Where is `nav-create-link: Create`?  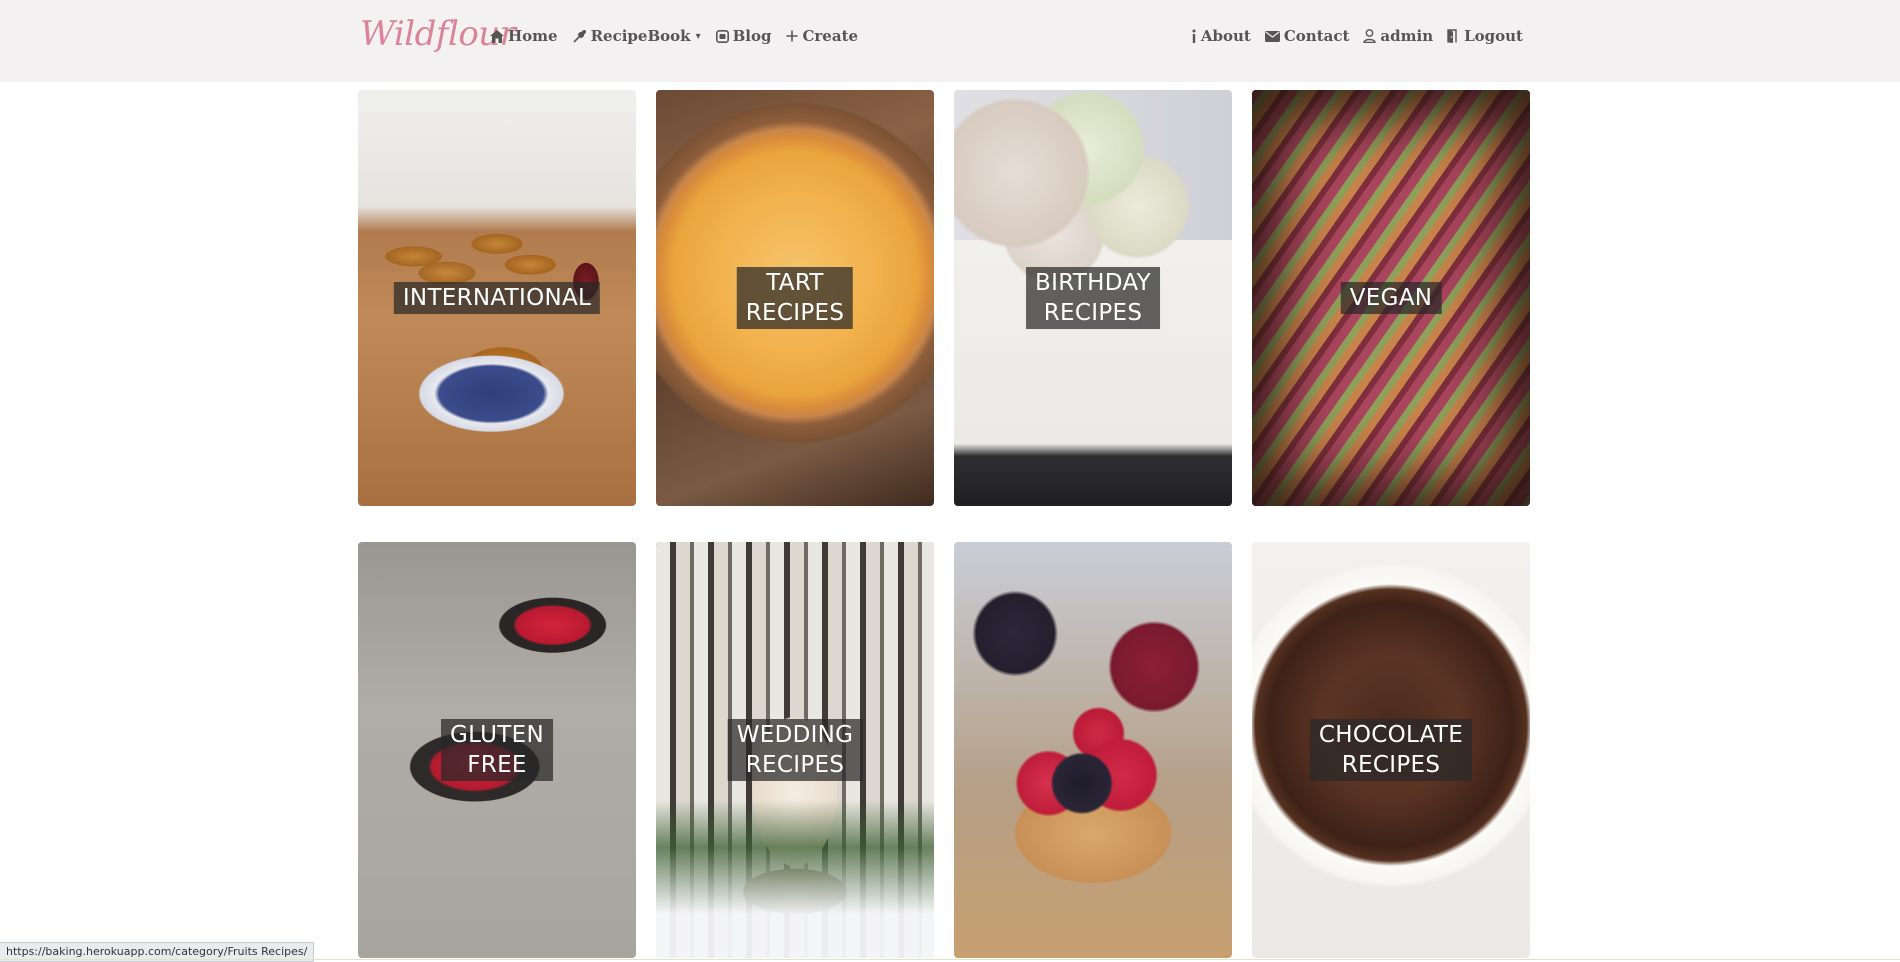 nav-create-link: Create is located at coordinates (822, 36).